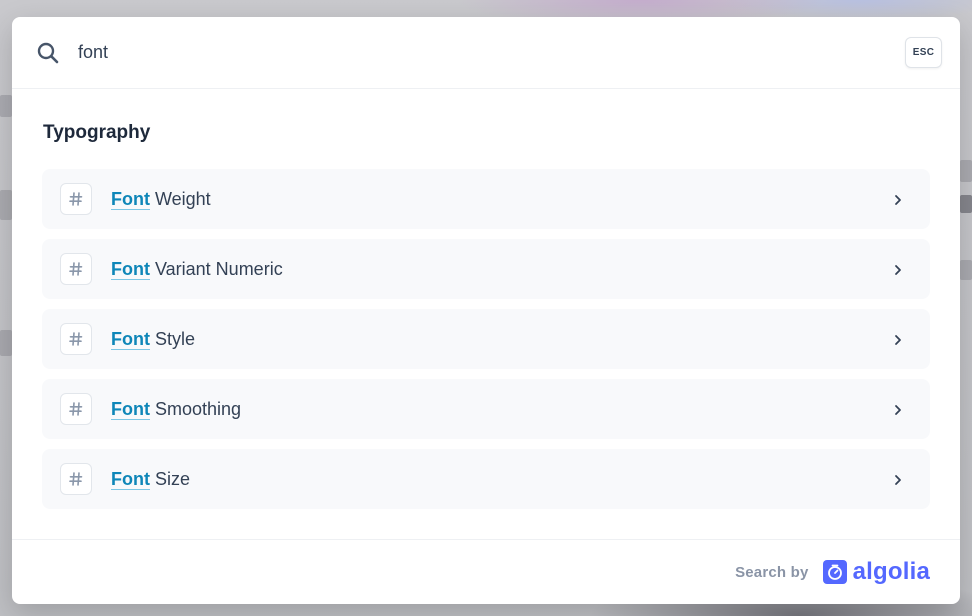 The width and height of the screenshot is (972, 616). I want to click on algolia-wordmark: algolia, so click(891, 571).